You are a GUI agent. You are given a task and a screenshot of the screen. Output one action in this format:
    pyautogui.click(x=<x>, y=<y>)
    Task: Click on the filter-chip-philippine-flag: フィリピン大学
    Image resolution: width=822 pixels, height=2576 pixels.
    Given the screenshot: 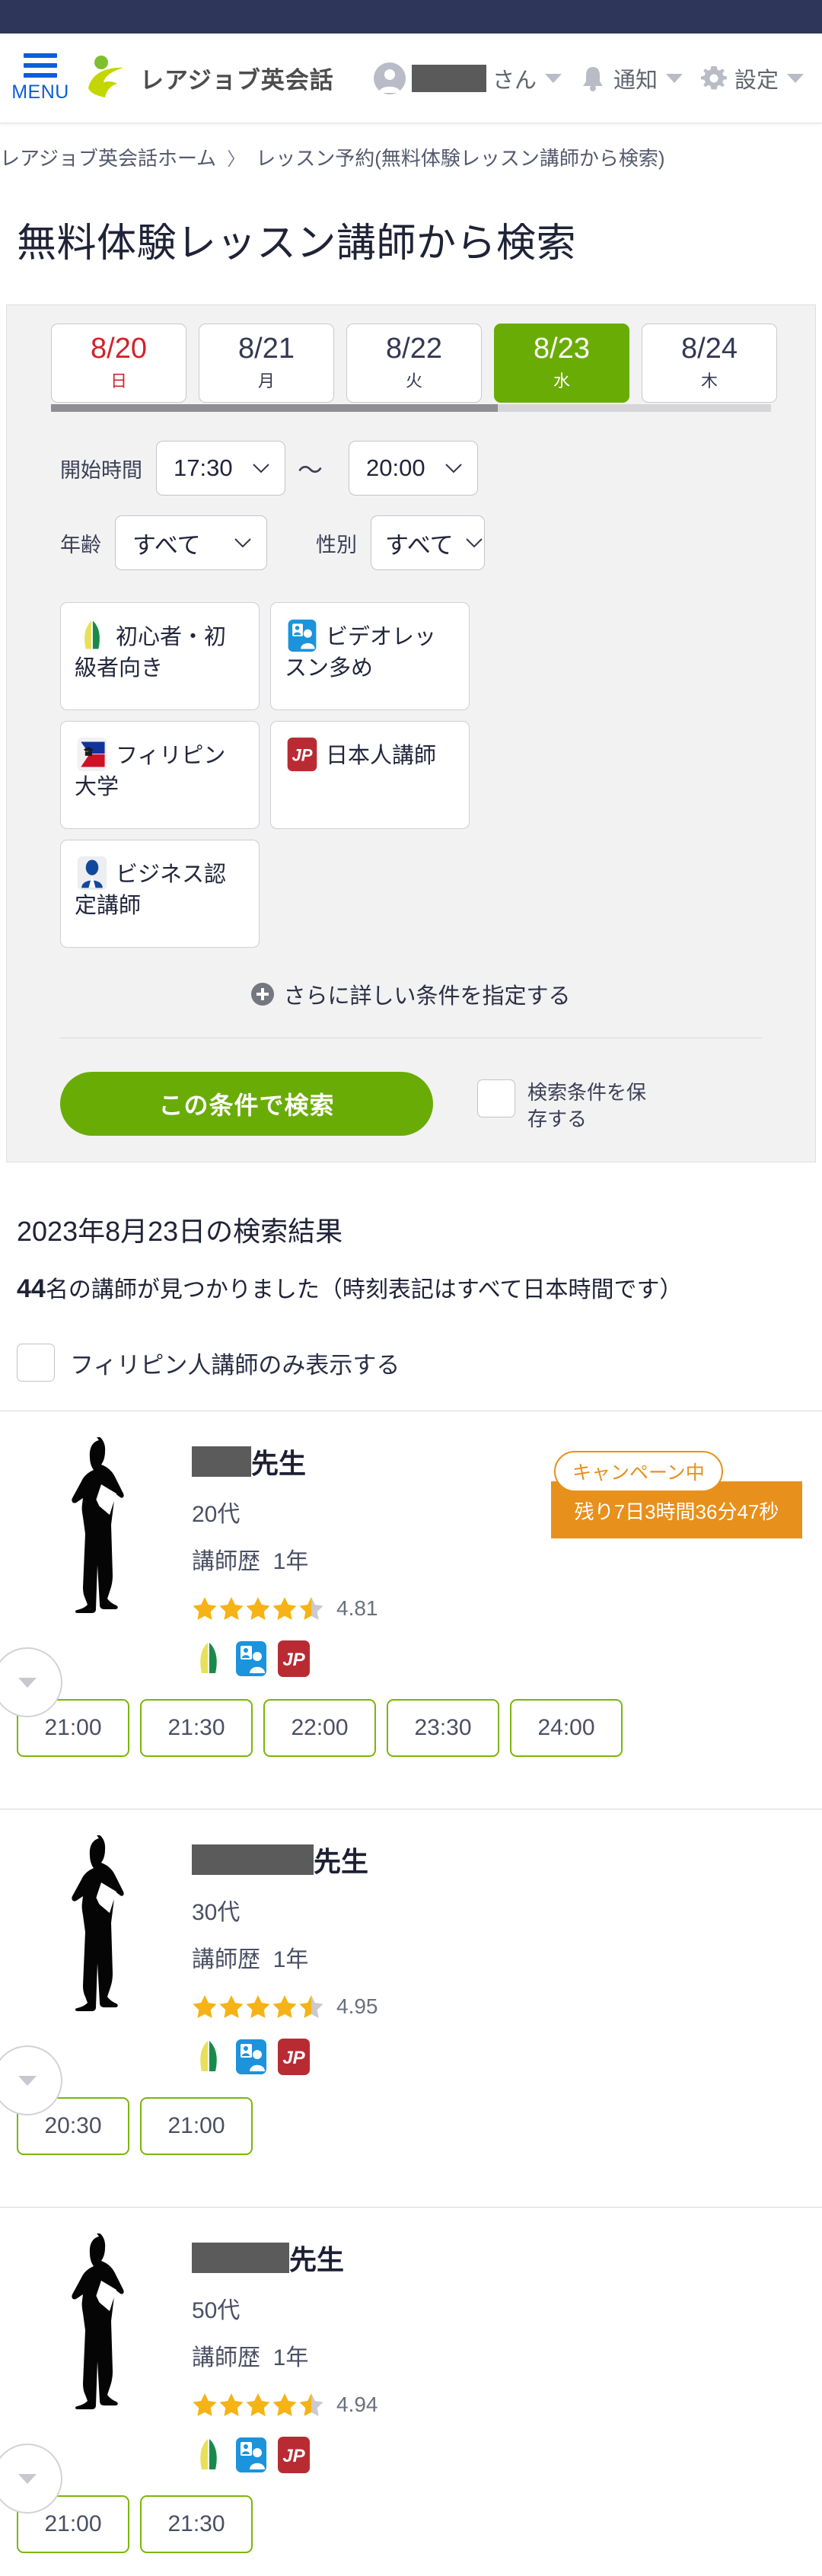 What is the action you would take?
    pyautogui.click(x=160, y=775)
    